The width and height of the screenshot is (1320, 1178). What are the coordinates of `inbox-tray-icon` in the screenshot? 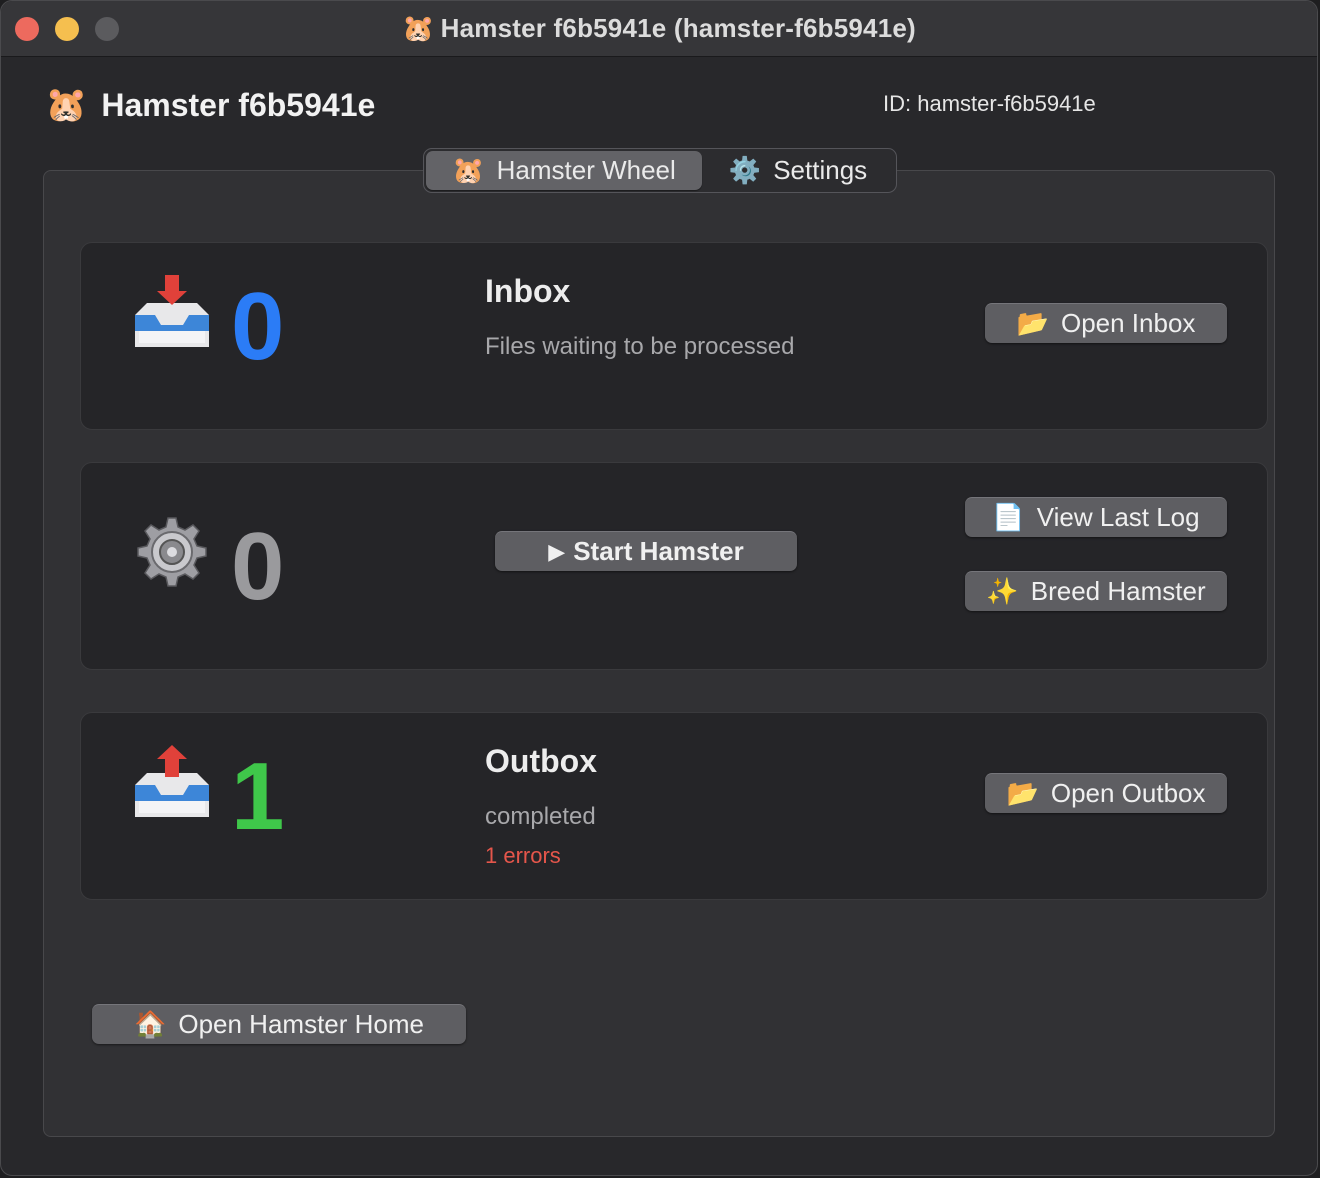 It's located at (172, 311).